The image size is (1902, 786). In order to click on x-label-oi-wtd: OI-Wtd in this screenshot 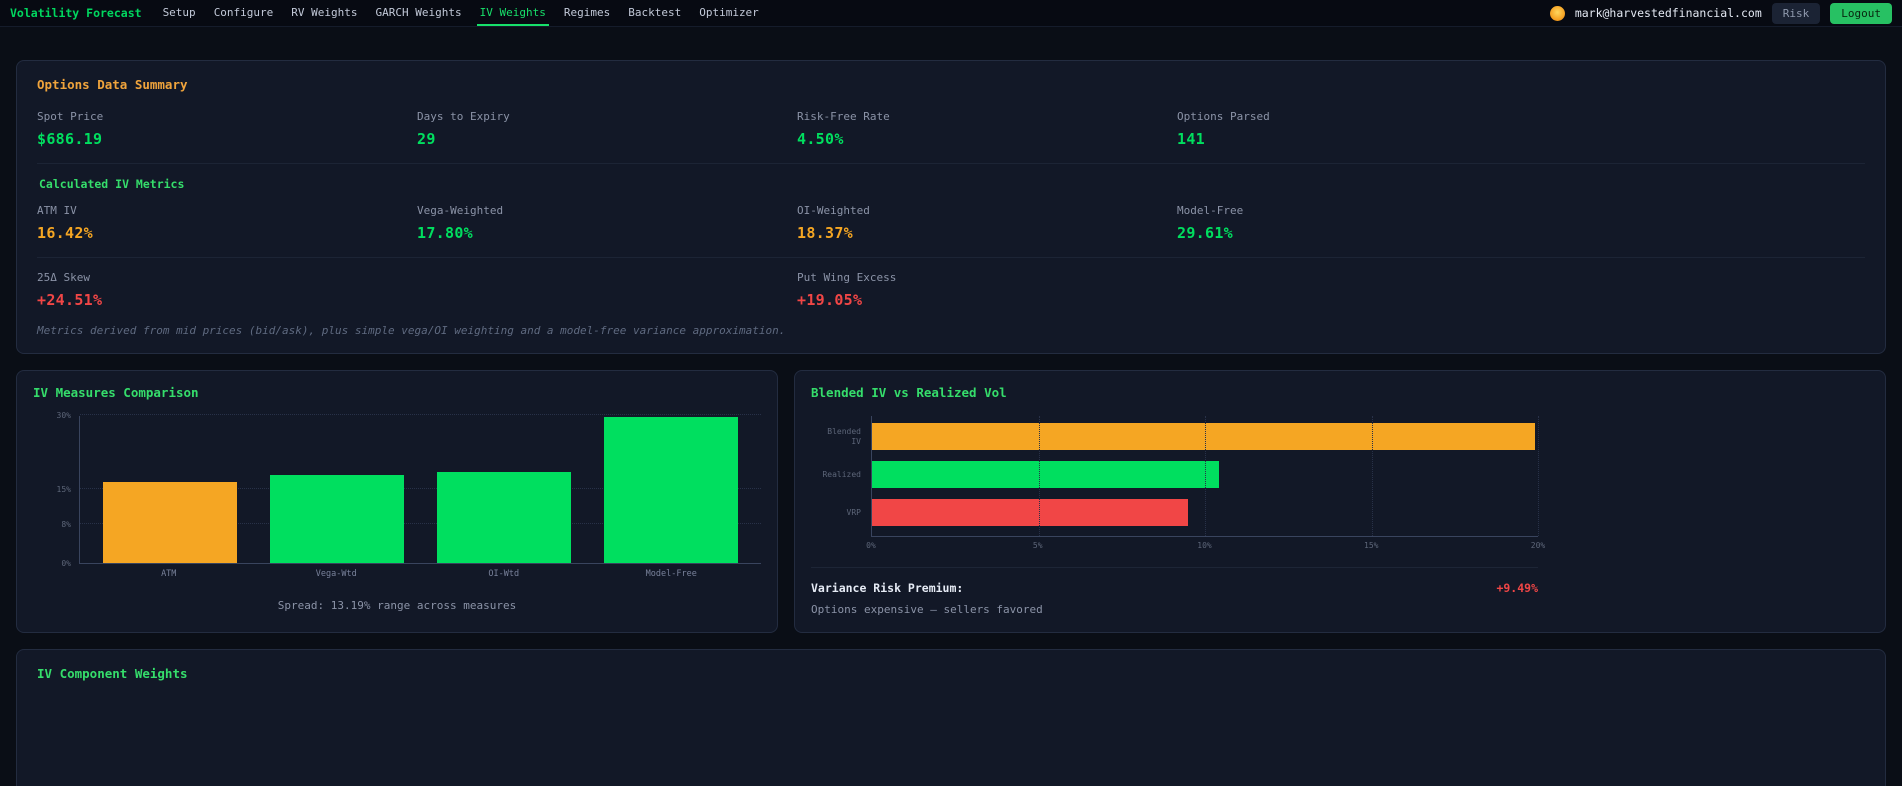, I will do `click(504, 574)`.